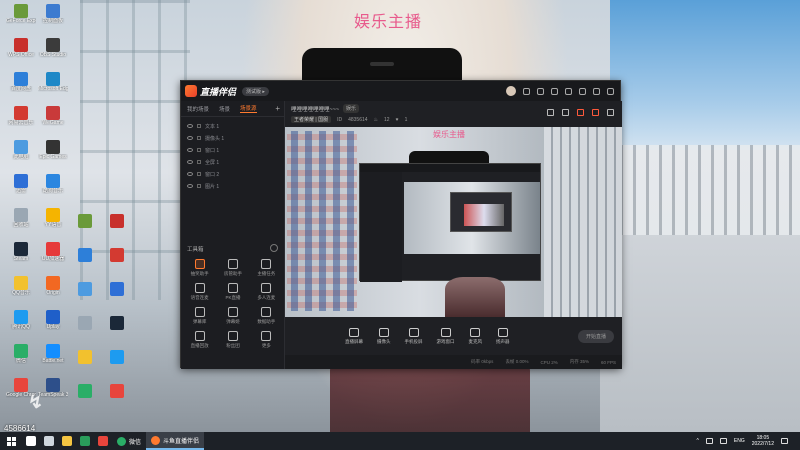 The height and width of the screenshot is (450, 800). What do you see at coordinates (199, 268) in the screenshot?
I see `toolbox-item: 抽奖助手` at bounding box center [199, 268].